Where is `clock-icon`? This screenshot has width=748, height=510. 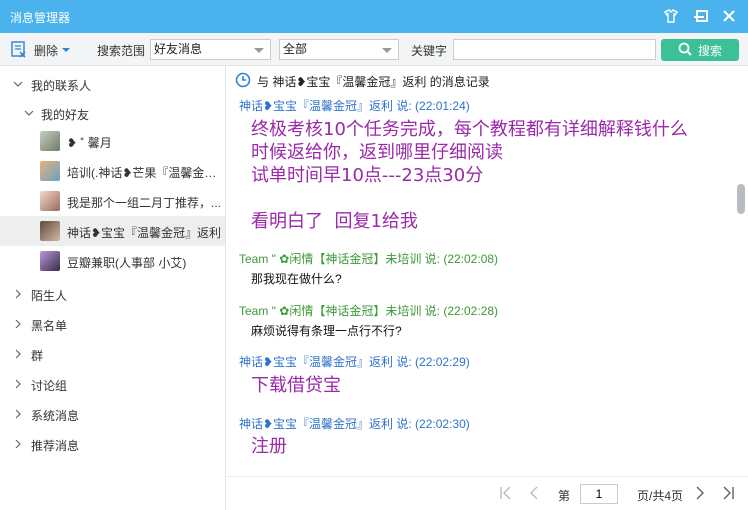 clock-icon is located at coordinates (243, 81).